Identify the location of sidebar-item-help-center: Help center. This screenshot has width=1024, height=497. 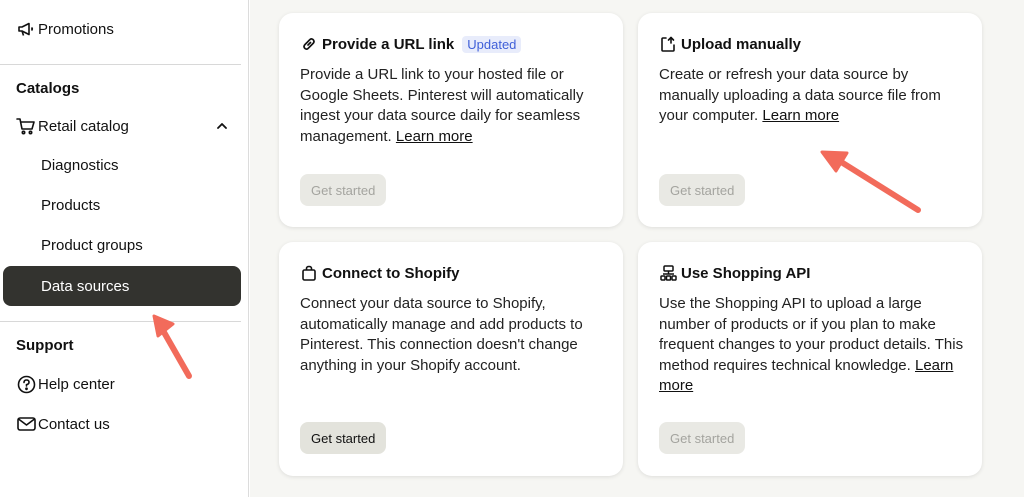
(65, 384).